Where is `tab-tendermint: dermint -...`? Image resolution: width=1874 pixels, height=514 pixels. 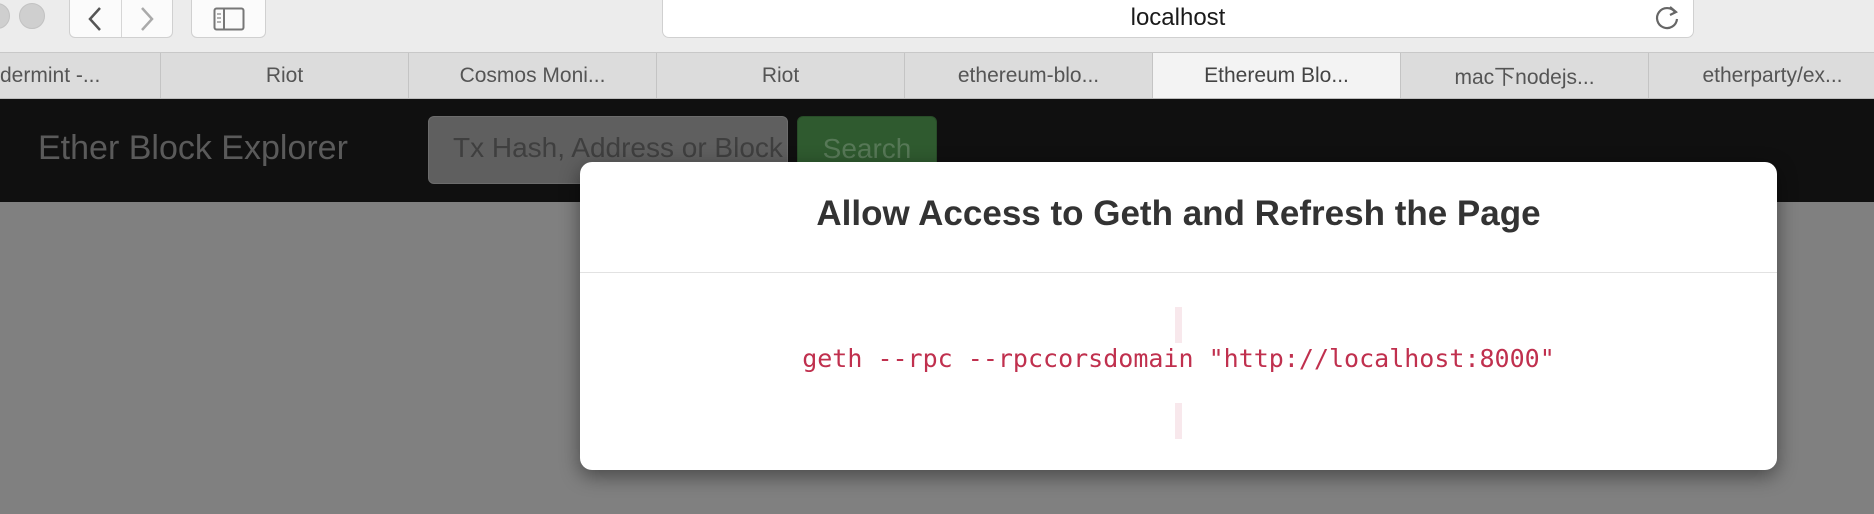
tab-tendermint: dermint -... is located at coordinates (80, 75).